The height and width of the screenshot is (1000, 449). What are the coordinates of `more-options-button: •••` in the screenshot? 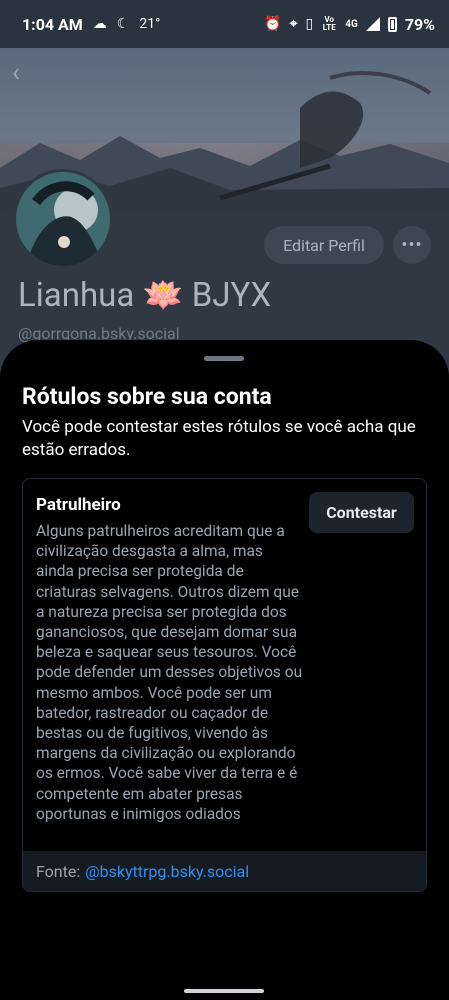 It's located at (412, 245).